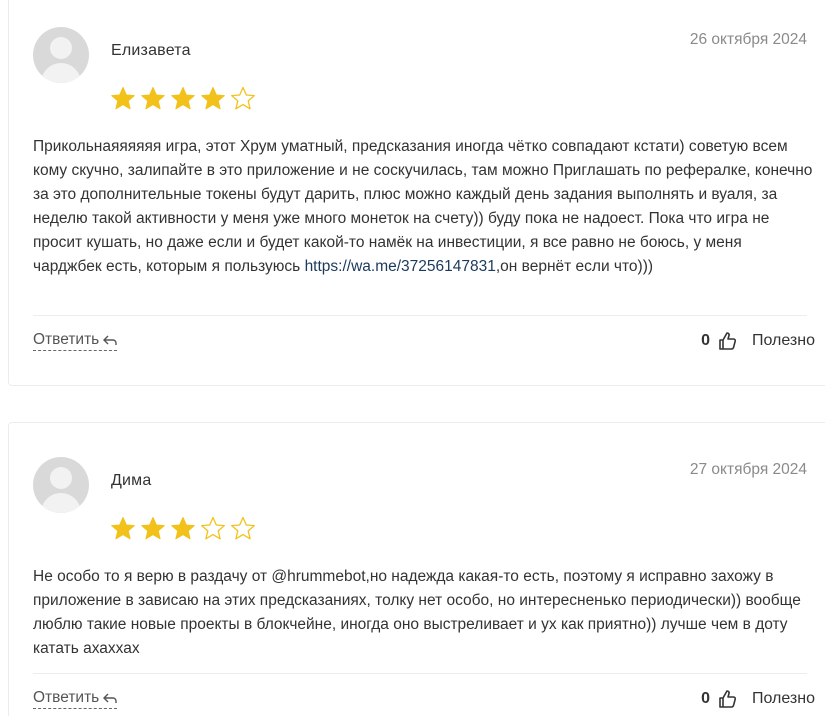 Image resolution: width=825 pixels, height=716 pixels. What do you see at coordinates (748, 469) in the screenshot?
I see `review-date: 27 октября 2024` at bounding box center [748, 469].